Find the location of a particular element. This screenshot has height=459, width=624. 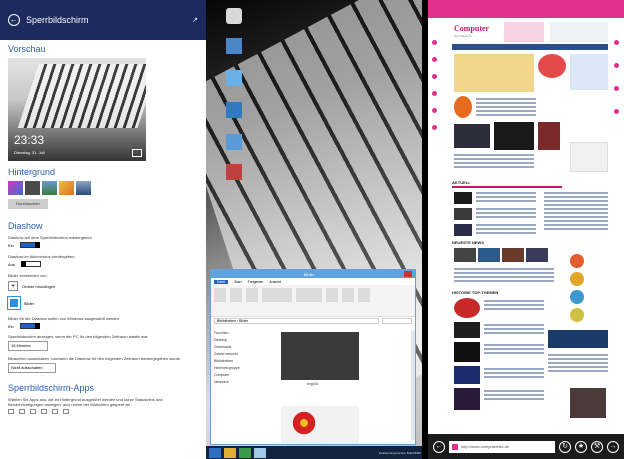

nav-item: Desktop is located at coordinates (236, 340).